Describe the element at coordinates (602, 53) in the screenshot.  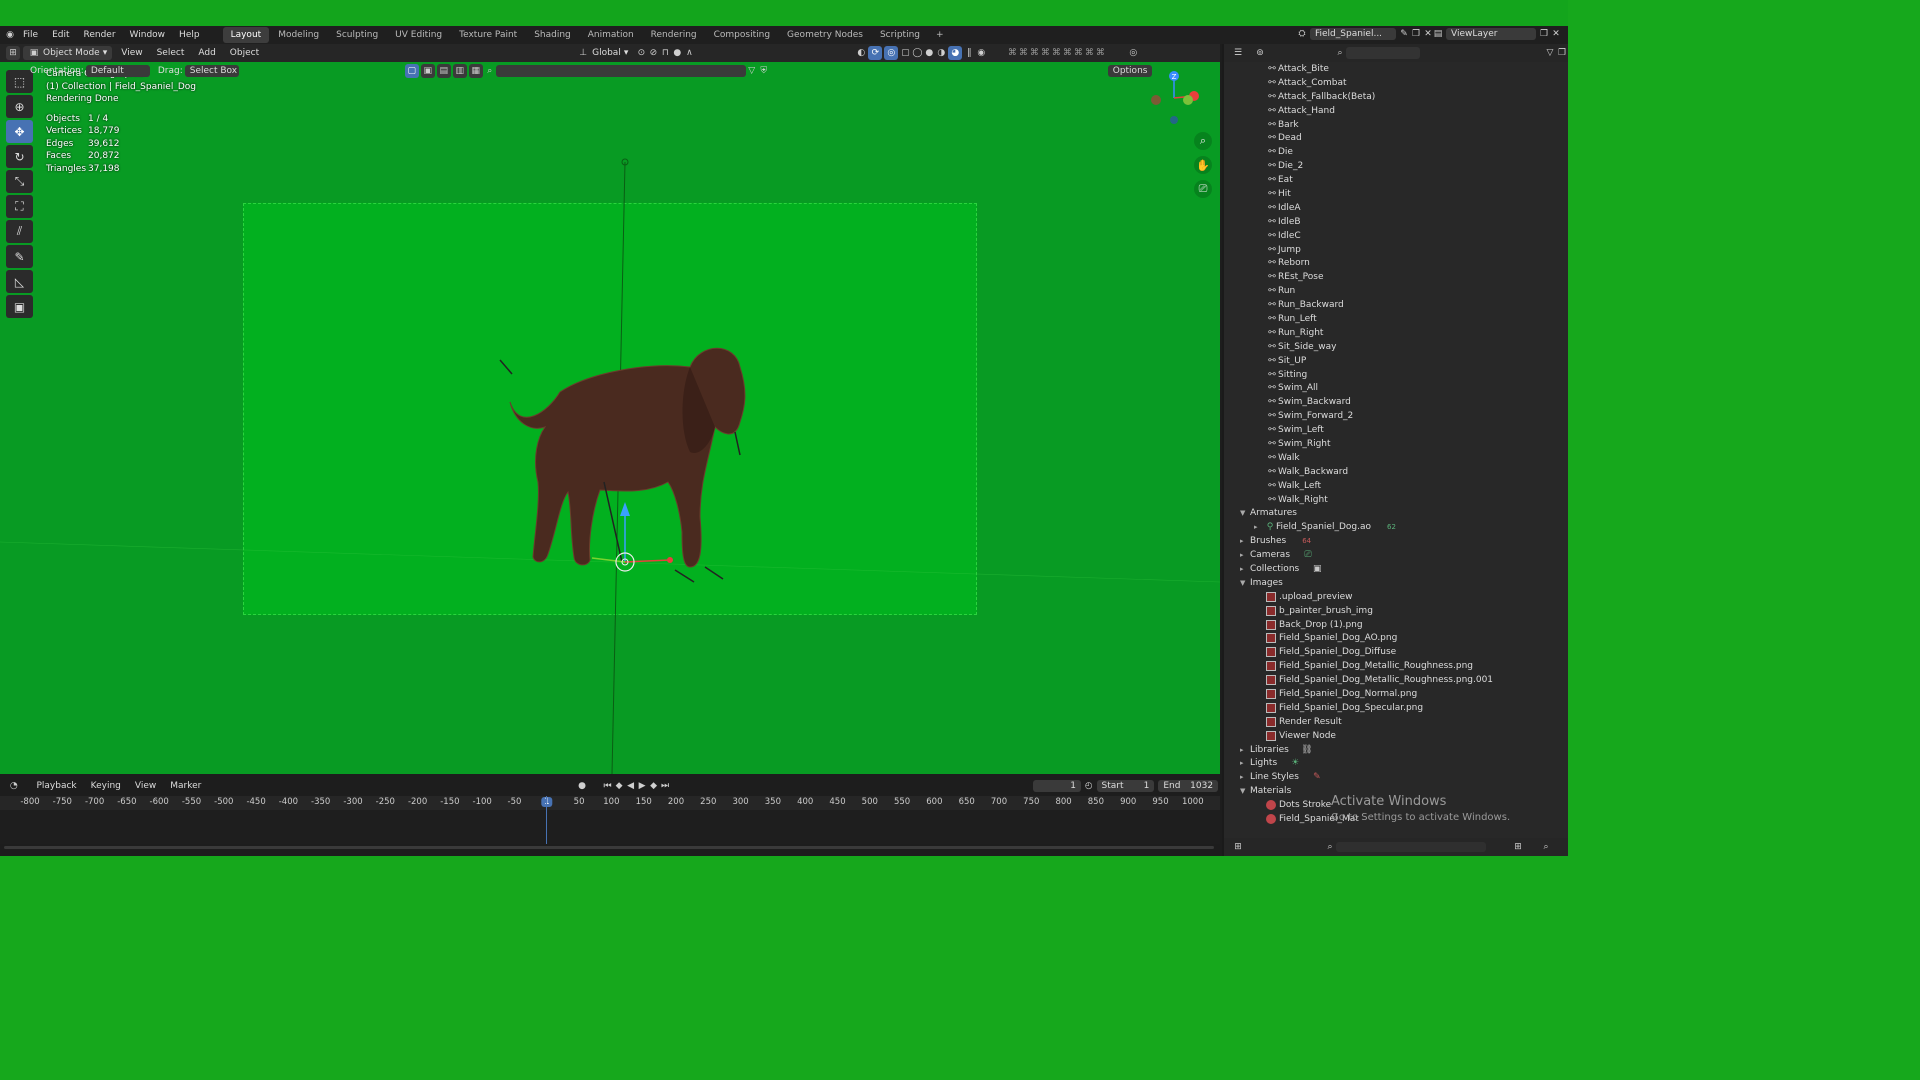
I see `transform-orientation: ⊥ Global ▾` at that location.